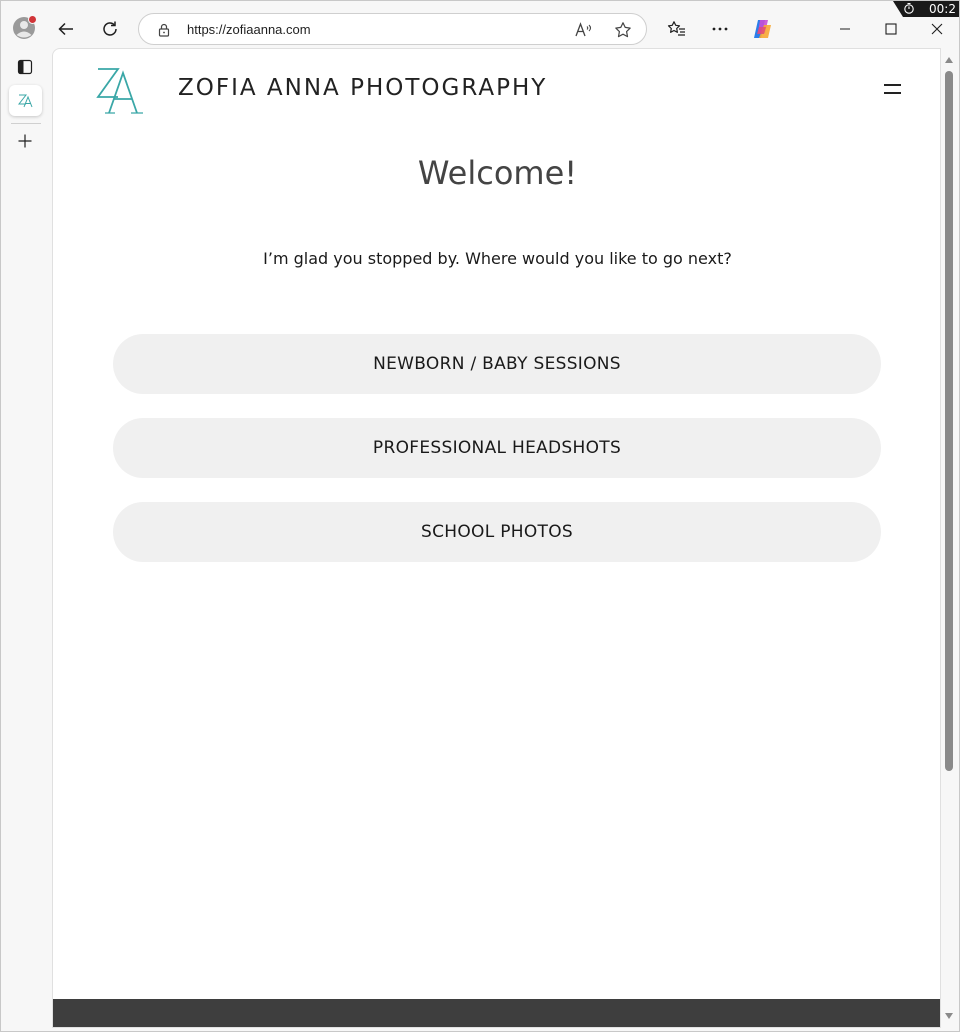 The width and height of the screenshot is (960, 1032). I want to click on new-tab-button, so click(25, 141).